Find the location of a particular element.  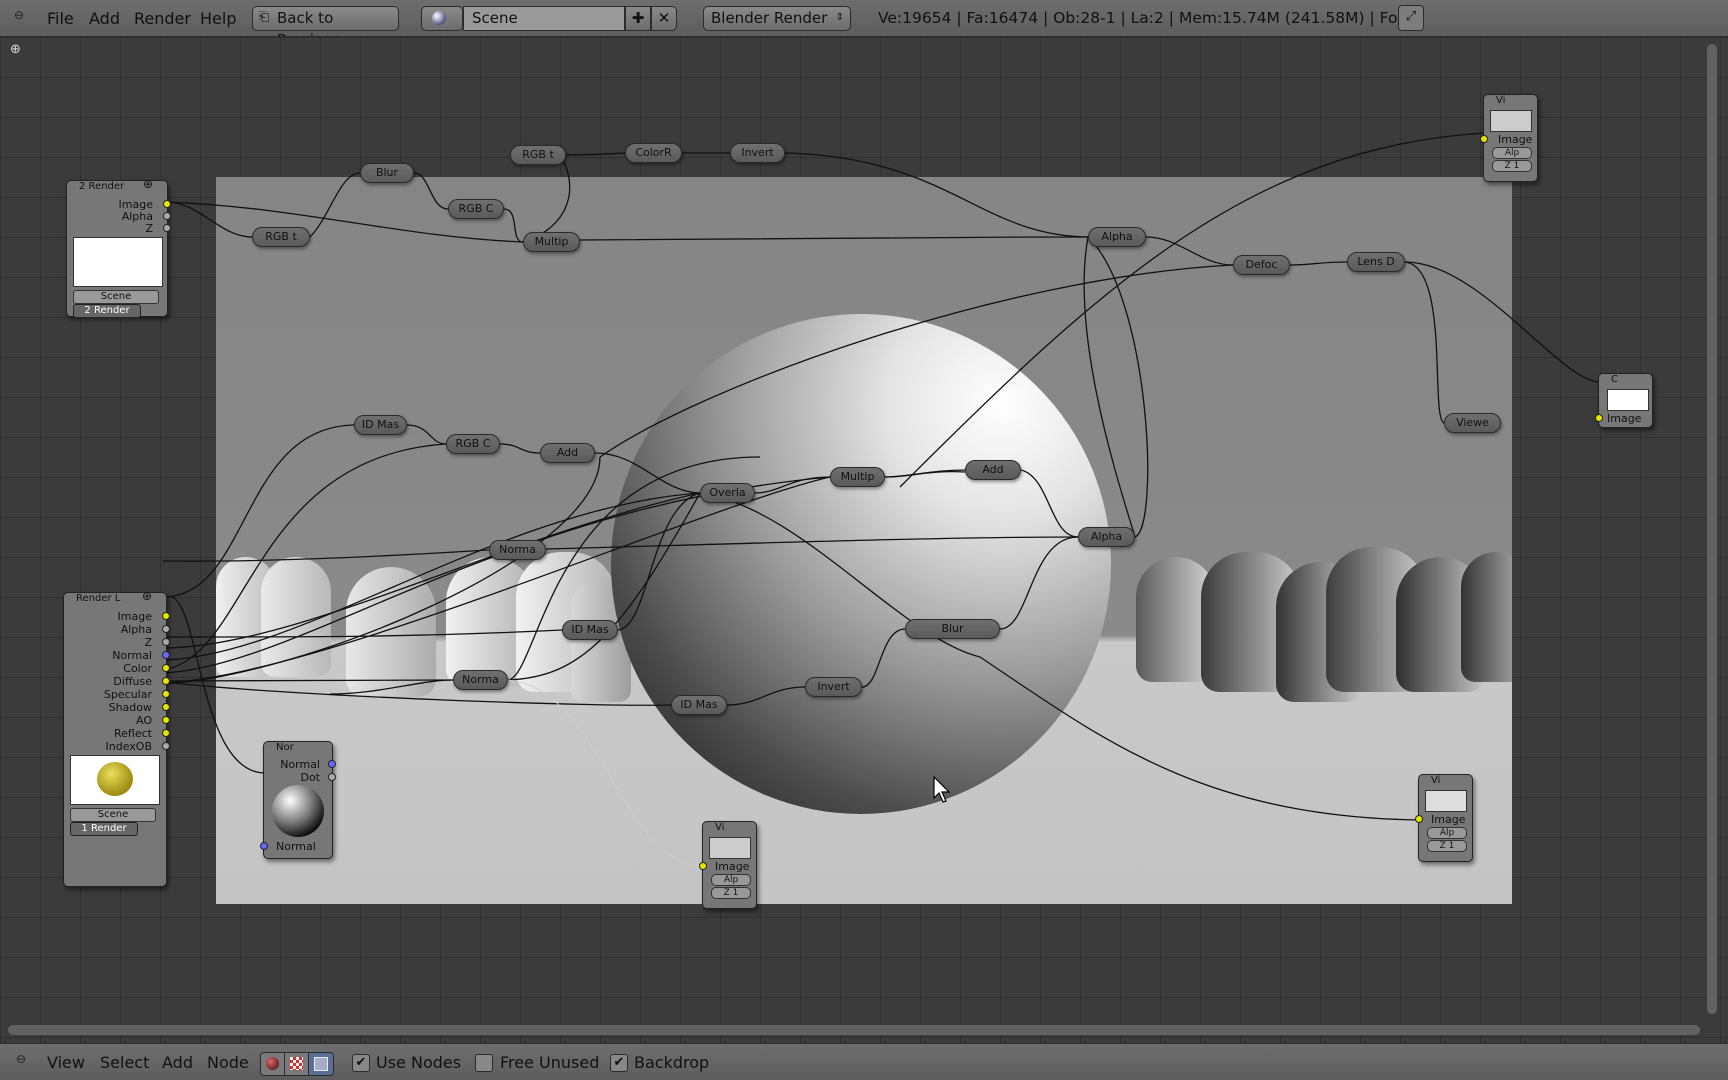

backdrop-checkbox: ✔ is located at coordinates (619, 1063).